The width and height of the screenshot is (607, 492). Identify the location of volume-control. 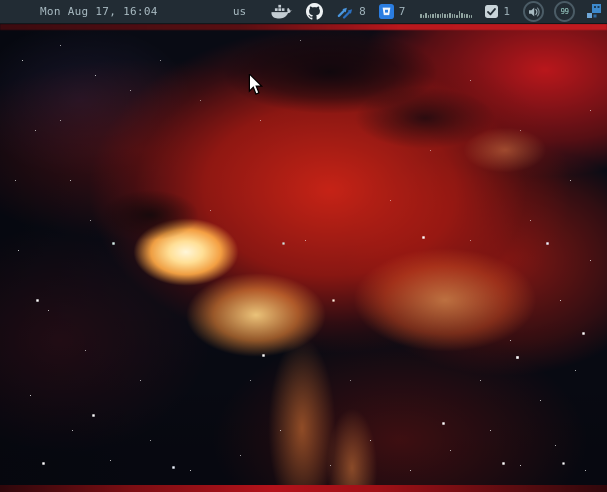
(533, 11).